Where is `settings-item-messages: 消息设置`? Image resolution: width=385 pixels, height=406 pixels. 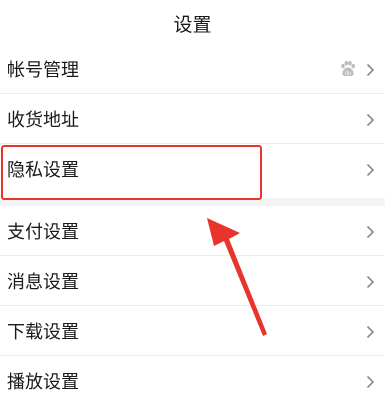 settings-item-messages: 消息设置 is located at coordinates (192, 281).